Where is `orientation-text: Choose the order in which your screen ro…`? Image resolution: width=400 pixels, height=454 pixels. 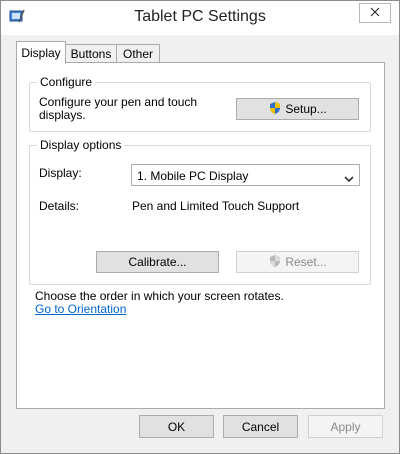
orientation-text: Choose the order in which your screen ro… is located at coordinates (159, 296).